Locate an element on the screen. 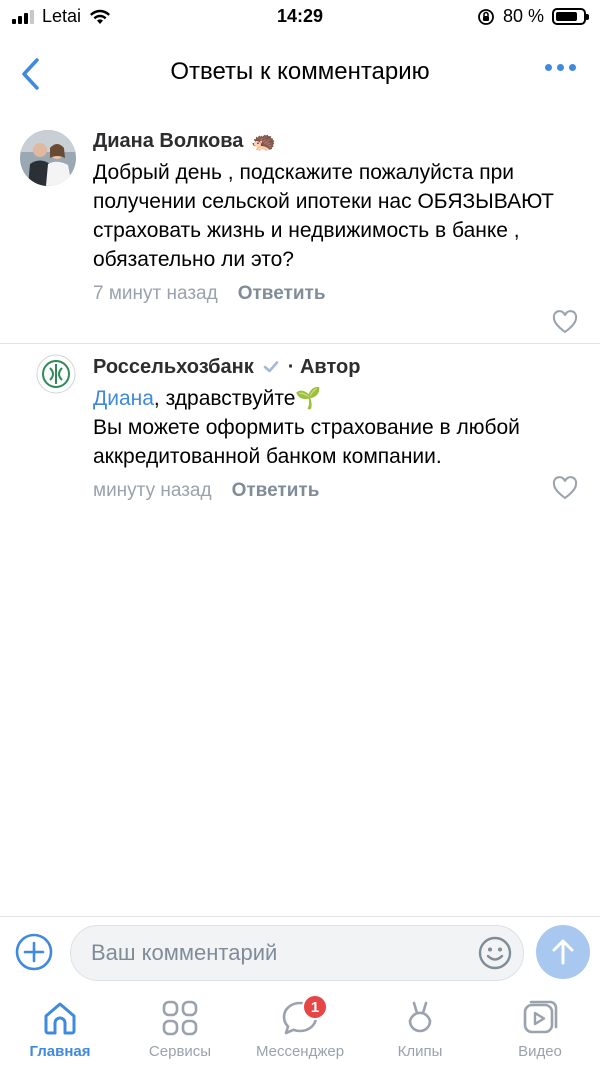 Image resolution: width=600 pixels, height=1066 pixels. more-button is located at coordinates (560, 67).